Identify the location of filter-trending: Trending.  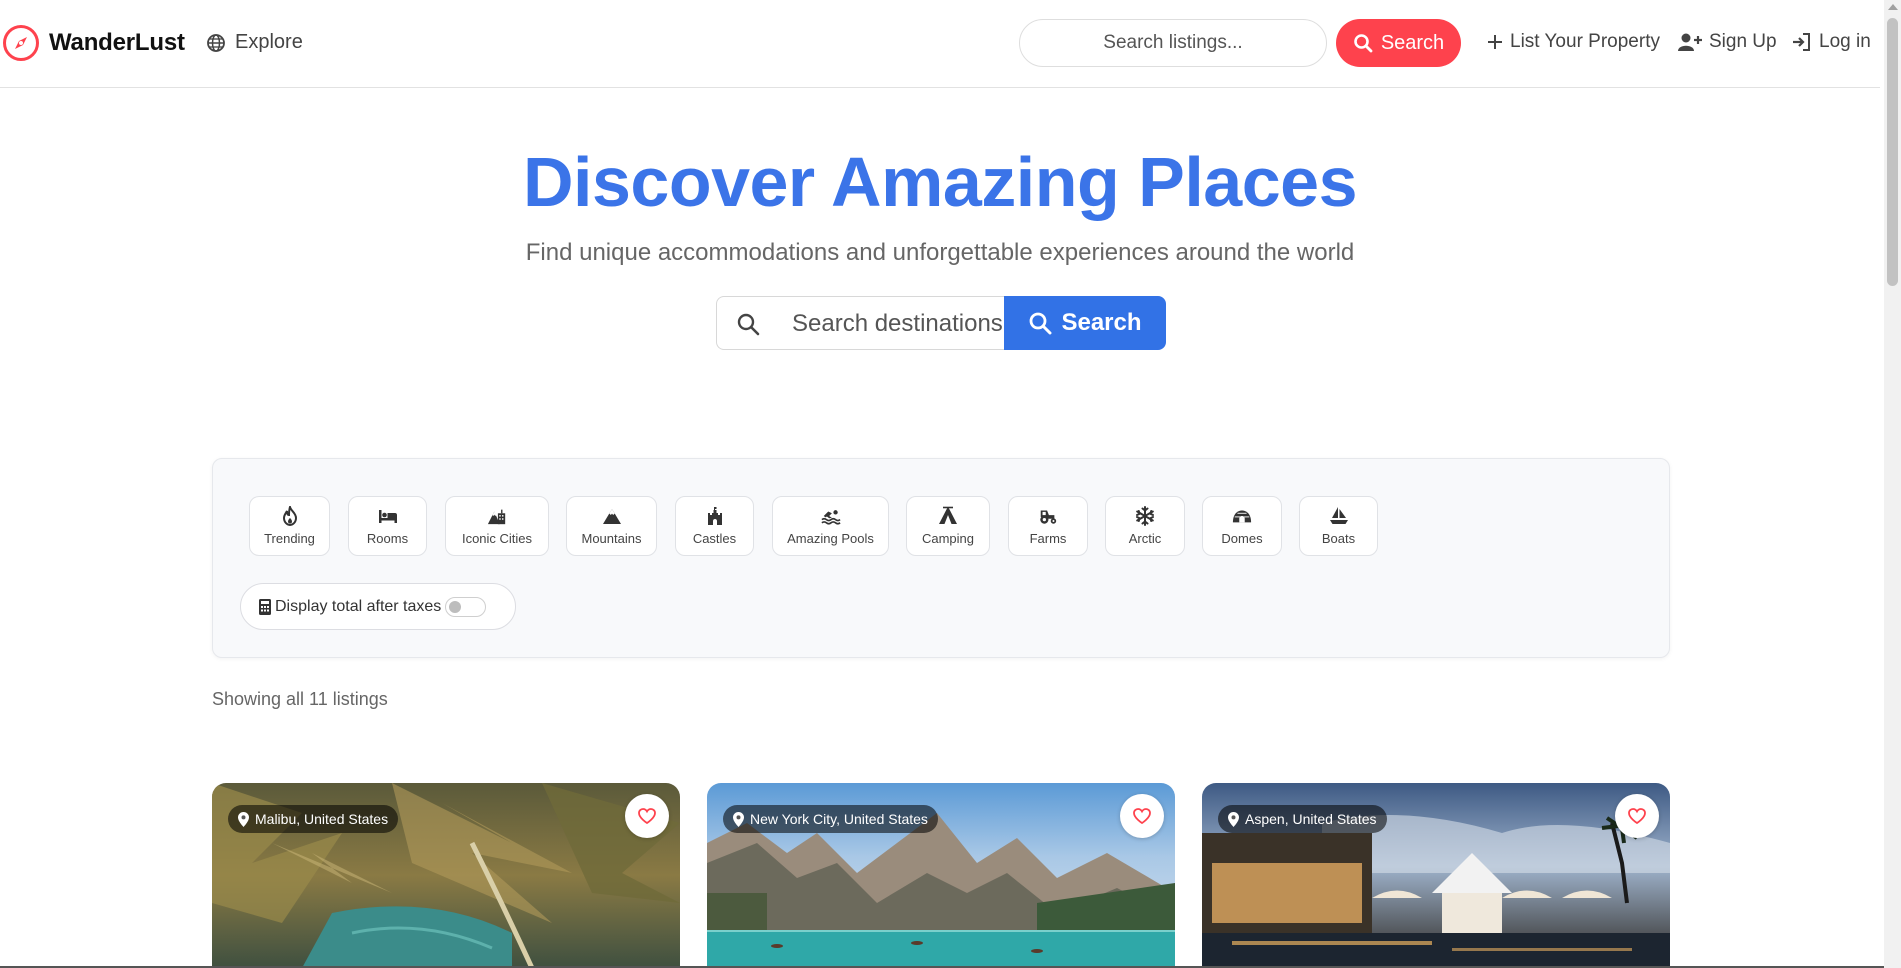
(289, 526).